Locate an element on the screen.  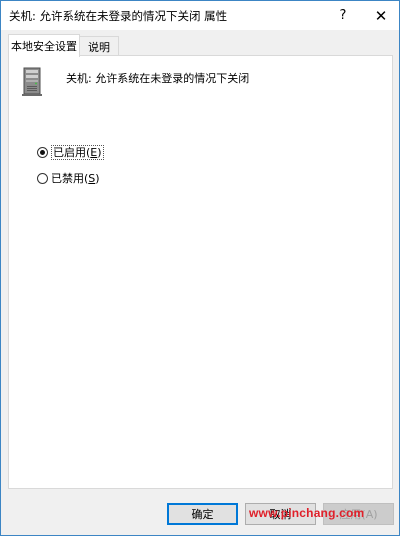
help-button: ? is located at coordinates (343, 15).